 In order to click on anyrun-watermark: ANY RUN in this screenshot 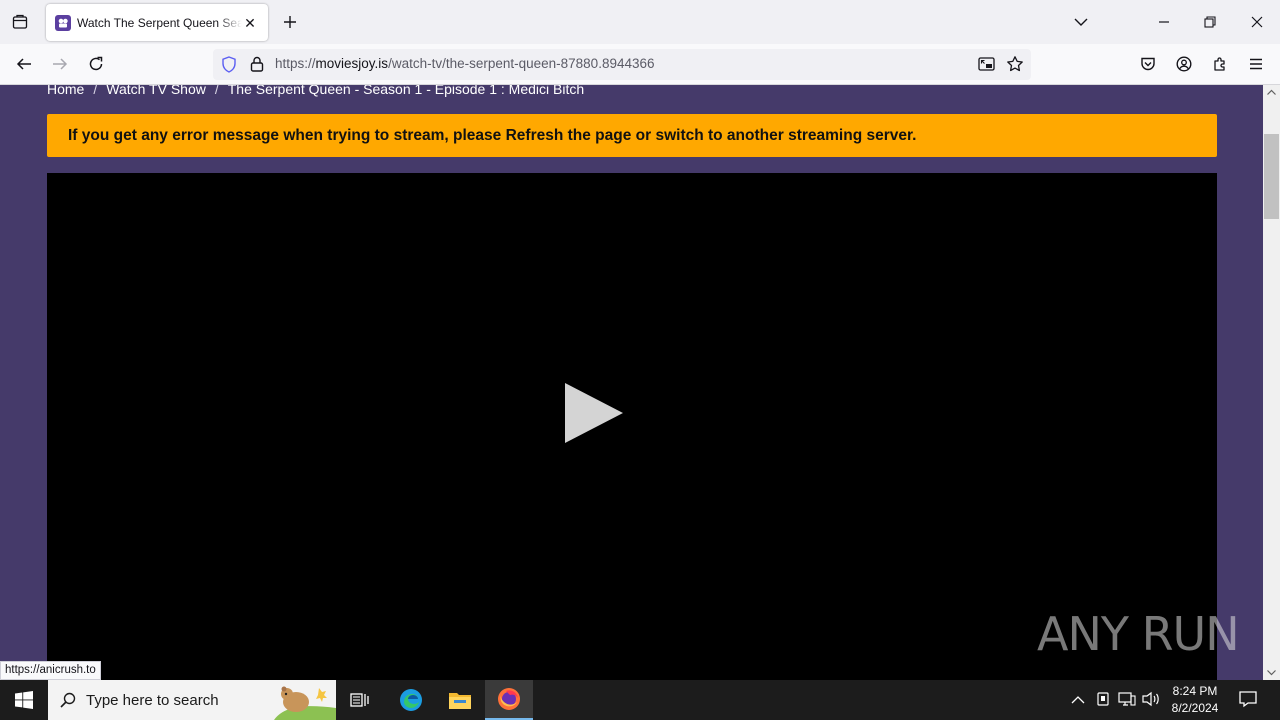, I will do `click(1138, 634)`.